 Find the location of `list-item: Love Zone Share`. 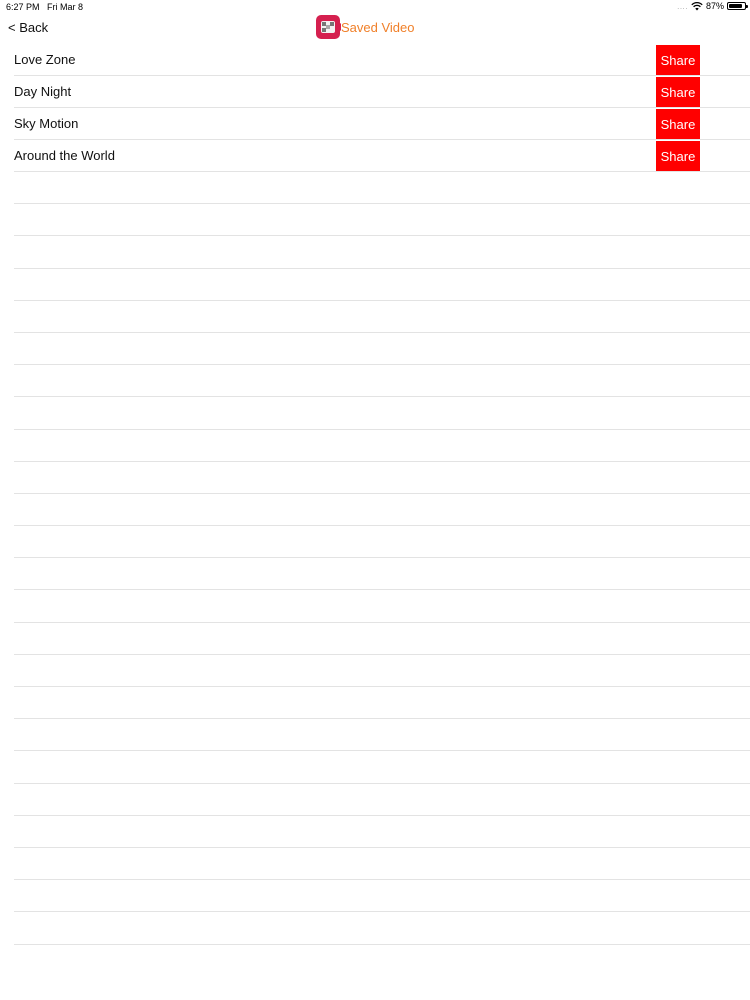

list-item: Love Zone Share is located at coordinates (382, 60).